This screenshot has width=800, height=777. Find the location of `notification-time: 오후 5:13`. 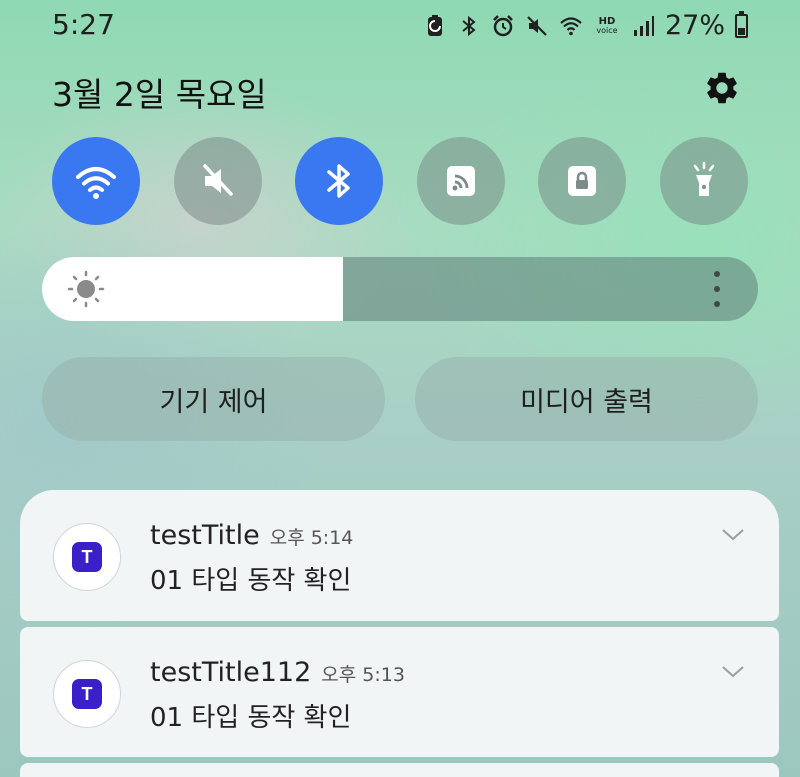

notification-time: 오후 5:13 is located at coordinates (363, 675).